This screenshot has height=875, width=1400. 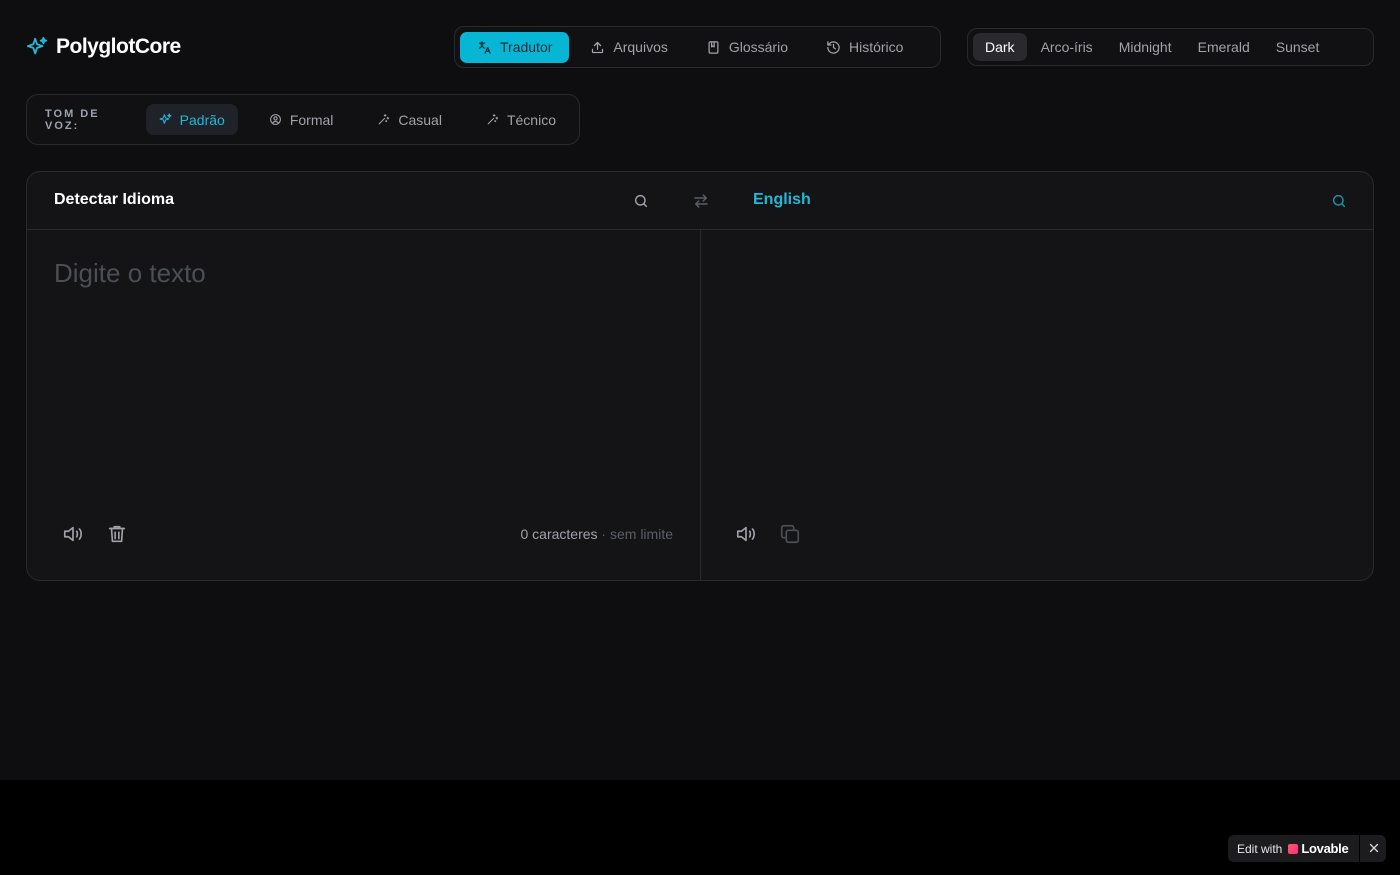 I want to click on main-nav: Tradutor Arquivos Glossário Histórico, so click(x=697, y=47).